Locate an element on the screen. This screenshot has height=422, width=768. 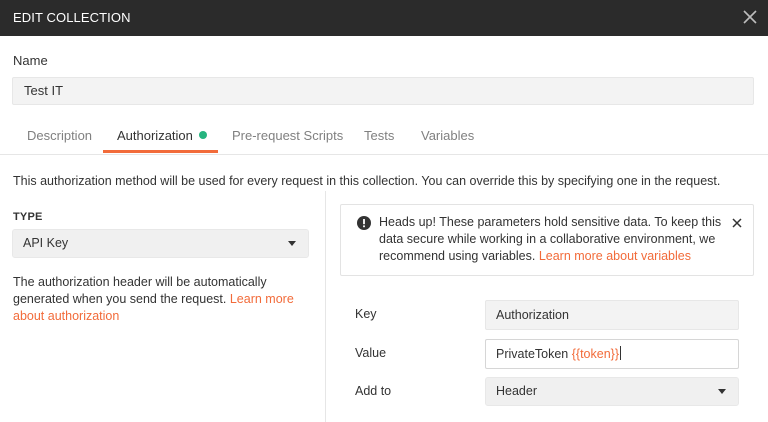
tab-variables: Variables is located at coordinates (447, 135).